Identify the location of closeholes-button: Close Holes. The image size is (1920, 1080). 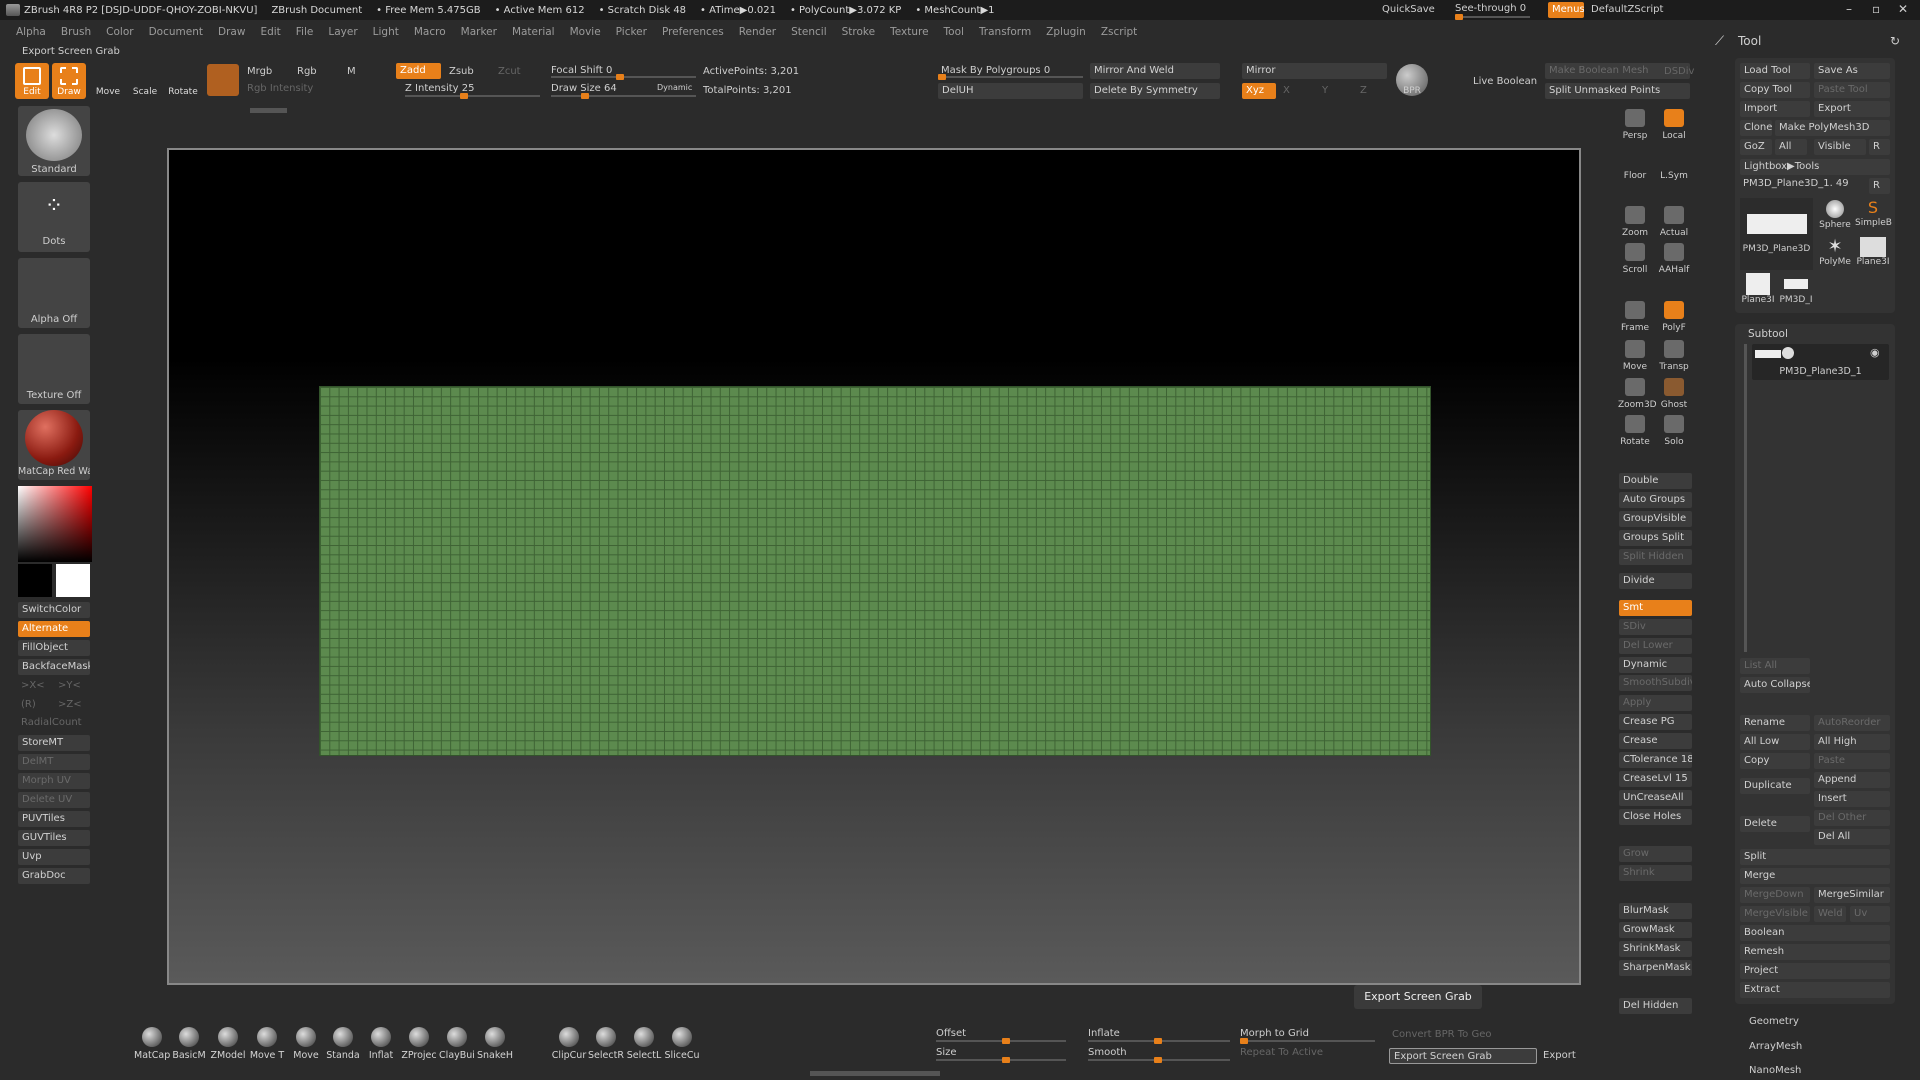
(1655, 817).